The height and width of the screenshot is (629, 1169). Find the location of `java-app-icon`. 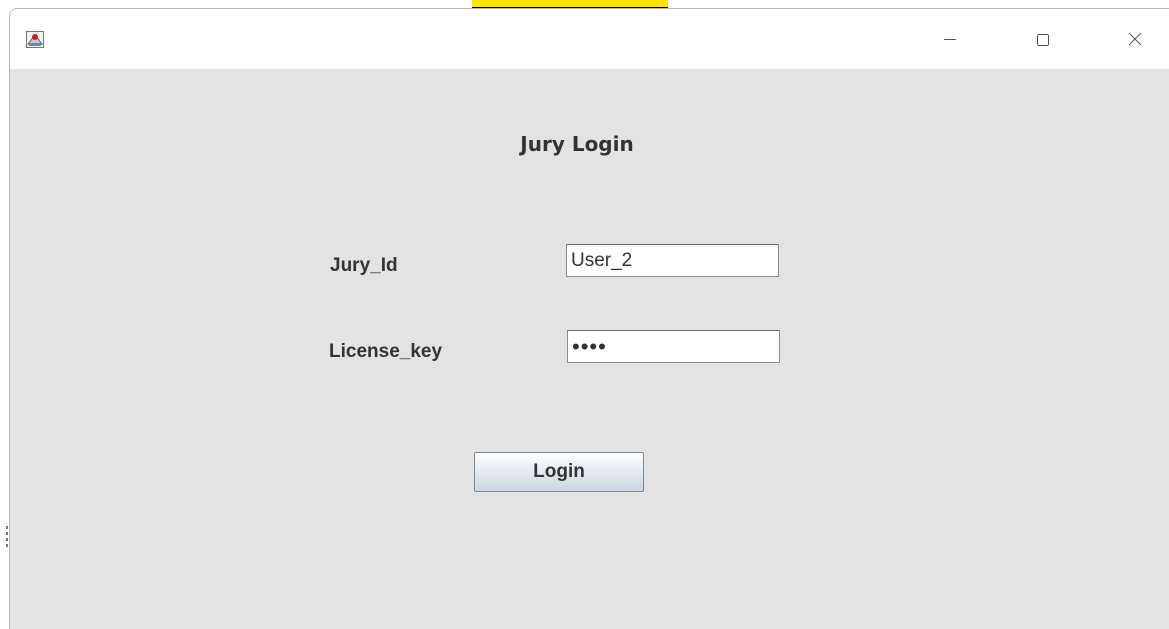

java-app-icon is located at coordinates (35, 39).